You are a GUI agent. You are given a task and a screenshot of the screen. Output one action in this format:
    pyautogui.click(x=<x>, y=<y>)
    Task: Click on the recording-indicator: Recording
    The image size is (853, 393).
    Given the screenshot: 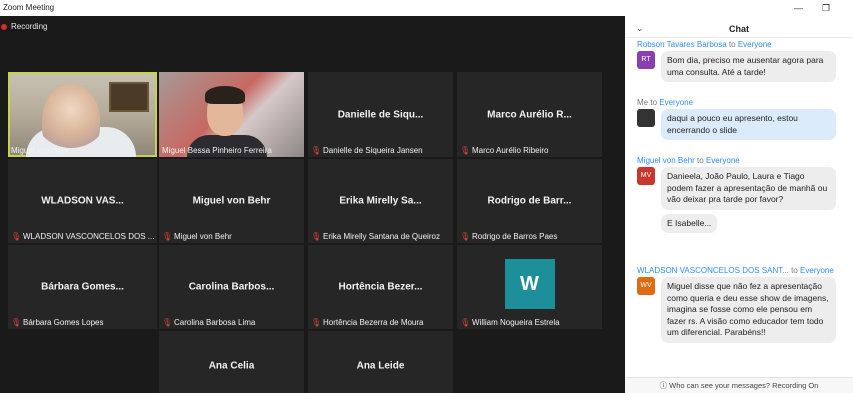 What is the action you would take?
    pyautogui.click(x=24, y=26)
    